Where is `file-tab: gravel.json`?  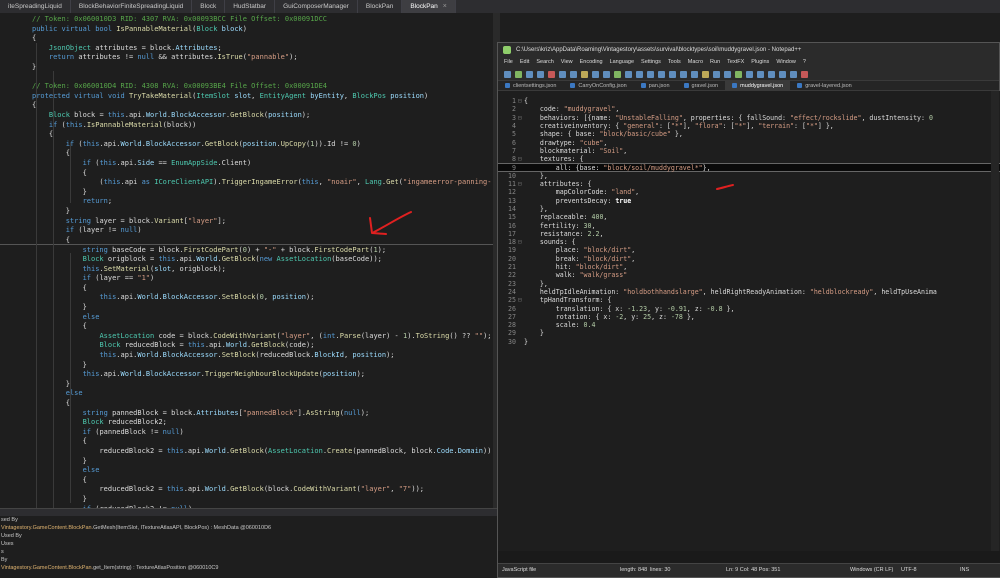 file-tab: gravel.json is located at coordinates (701, 85).